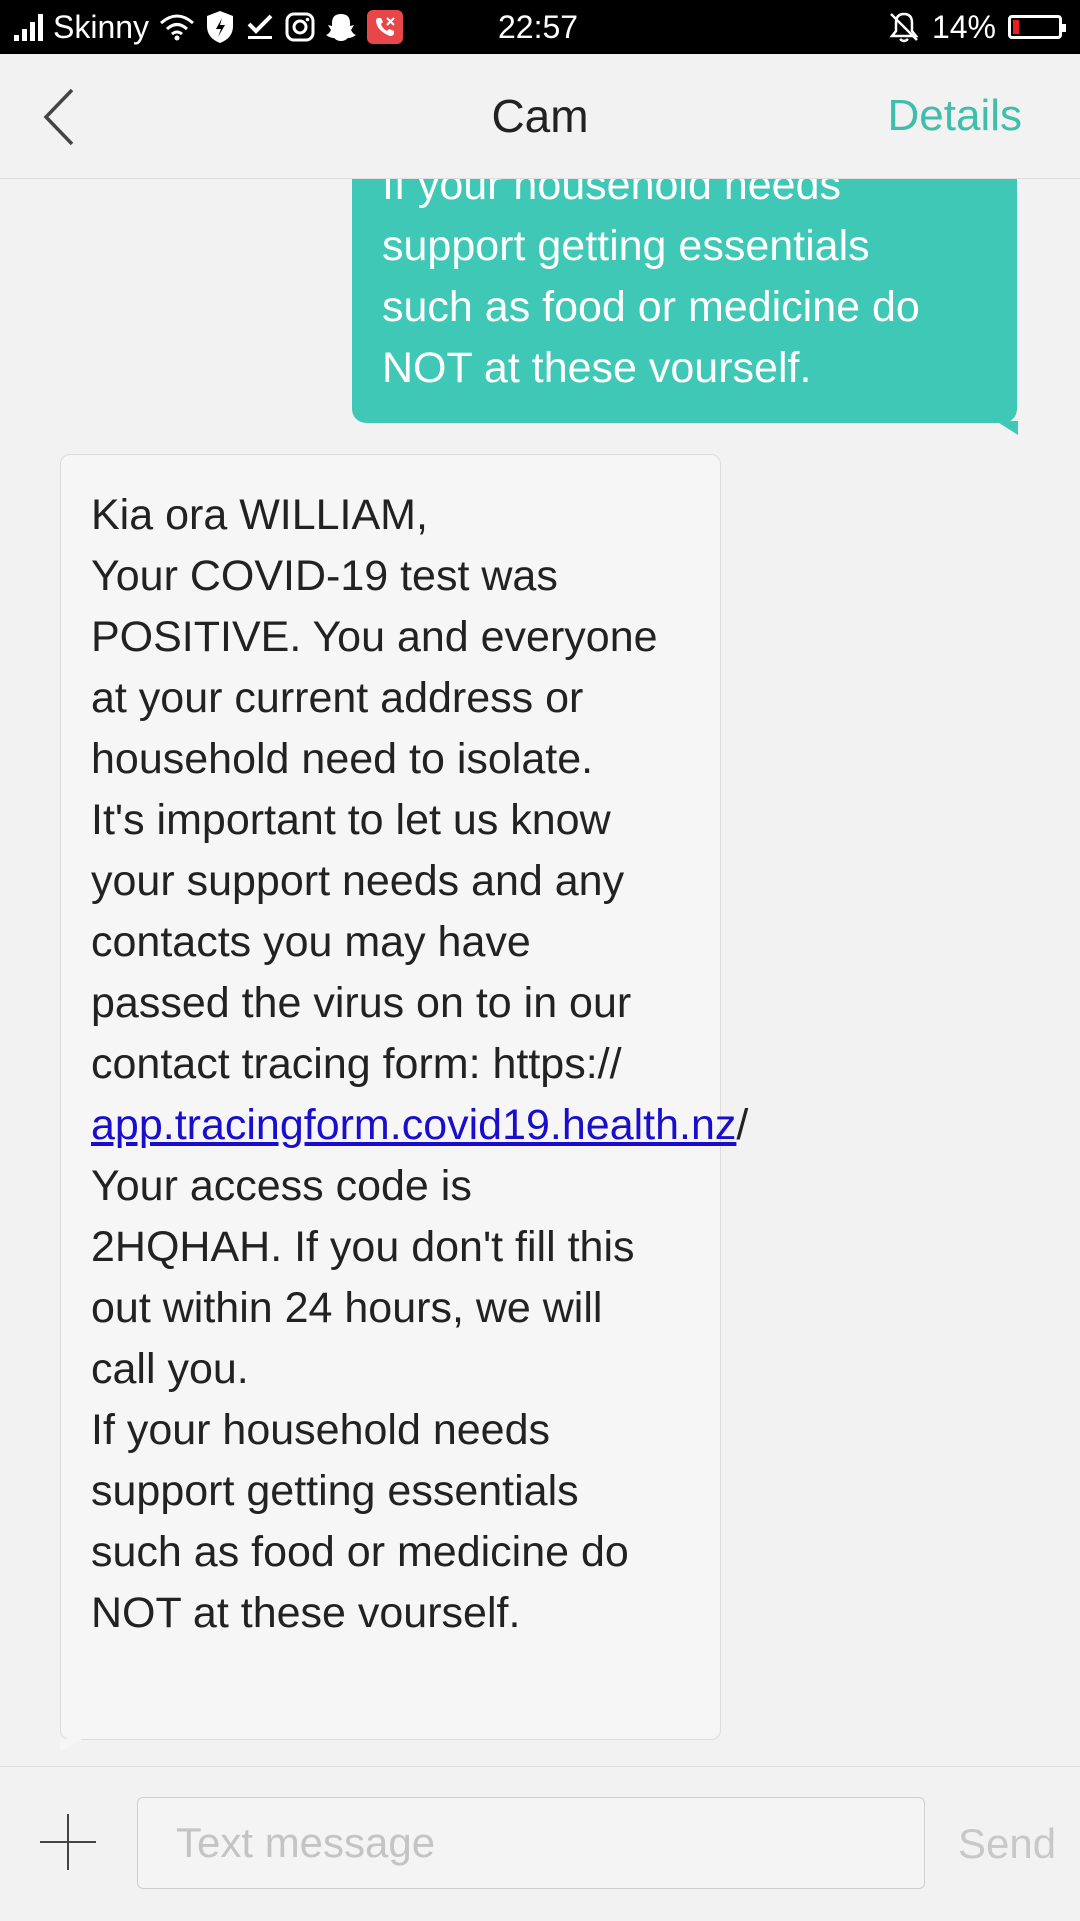 The height and width of the screenshot is (1921, 1080). Describe the element at coordinates (531, 1843) in the screenshot. I see `text-message-input` at that location.